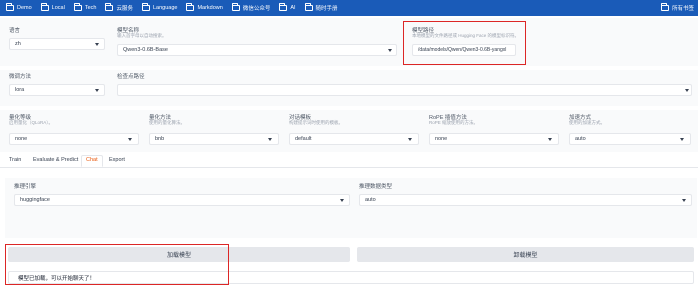 The width and height of the screenshot is (698, 285). What do you see at coordinates (256, 9) in the screenshot?
I see `bookmark-label: 微信公众号` at bounding box center [256, 9].